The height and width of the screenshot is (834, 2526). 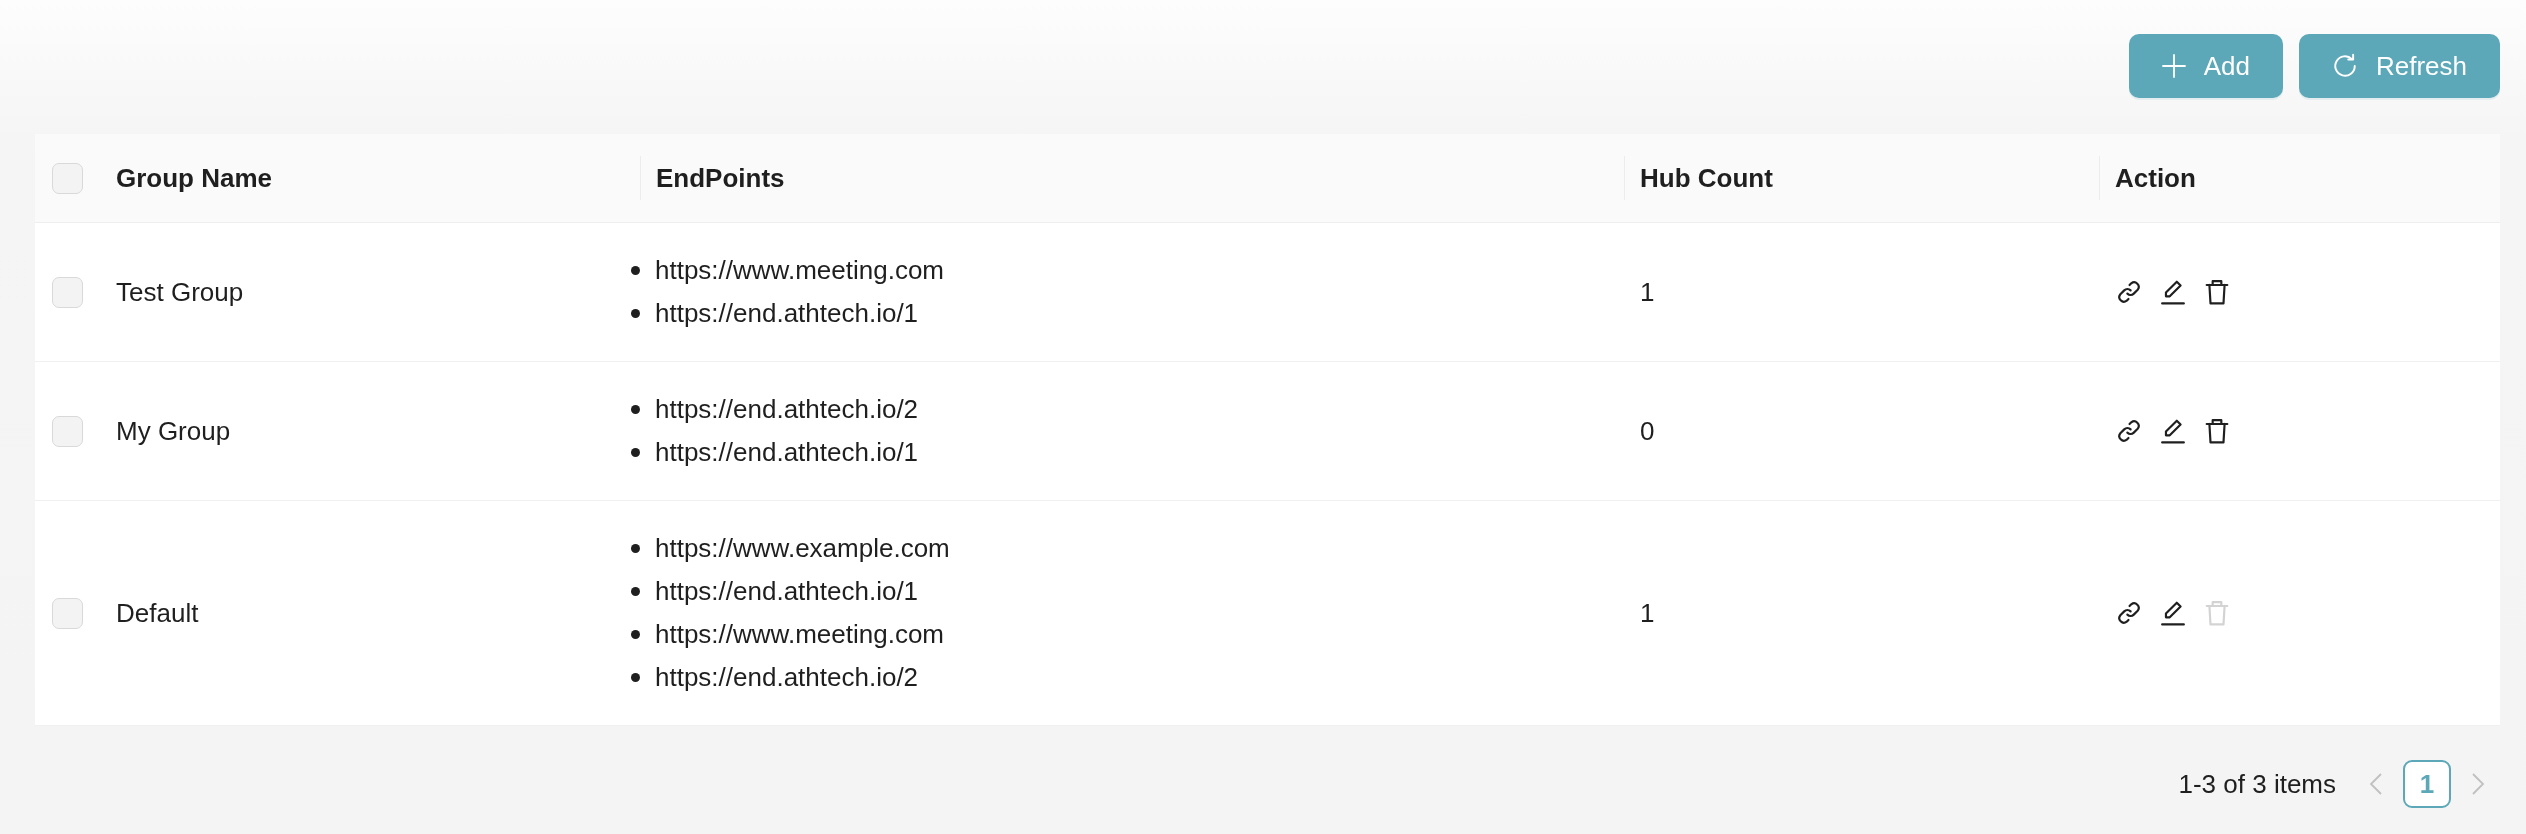 What do you see at coordinates (2344, 66) in the screenshot?
I see `refresh-icon` at bounding box center [2344, 66].